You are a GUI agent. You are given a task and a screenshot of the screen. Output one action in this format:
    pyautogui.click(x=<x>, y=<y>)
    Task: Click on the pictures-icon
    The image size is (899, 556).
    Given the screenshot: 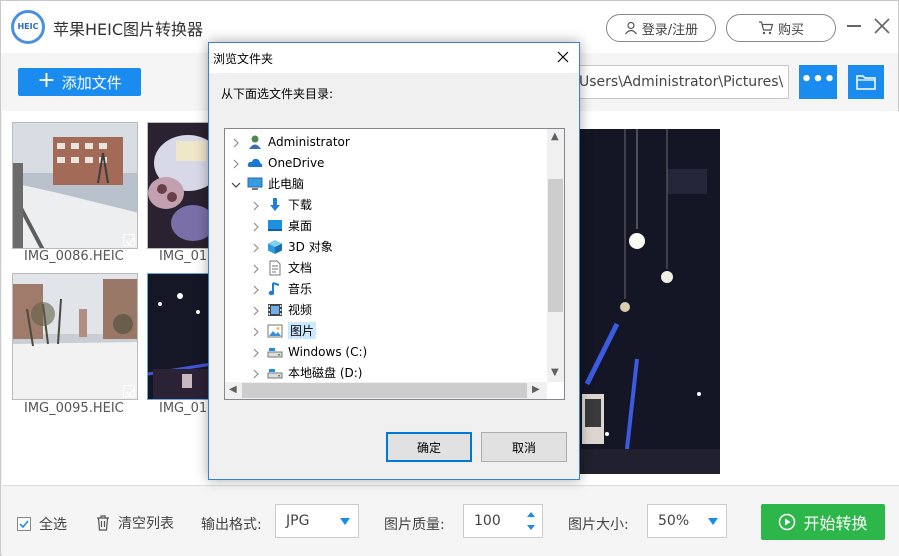 What is the action you would take?
    pyautogui.click(x=275, y=331)
    